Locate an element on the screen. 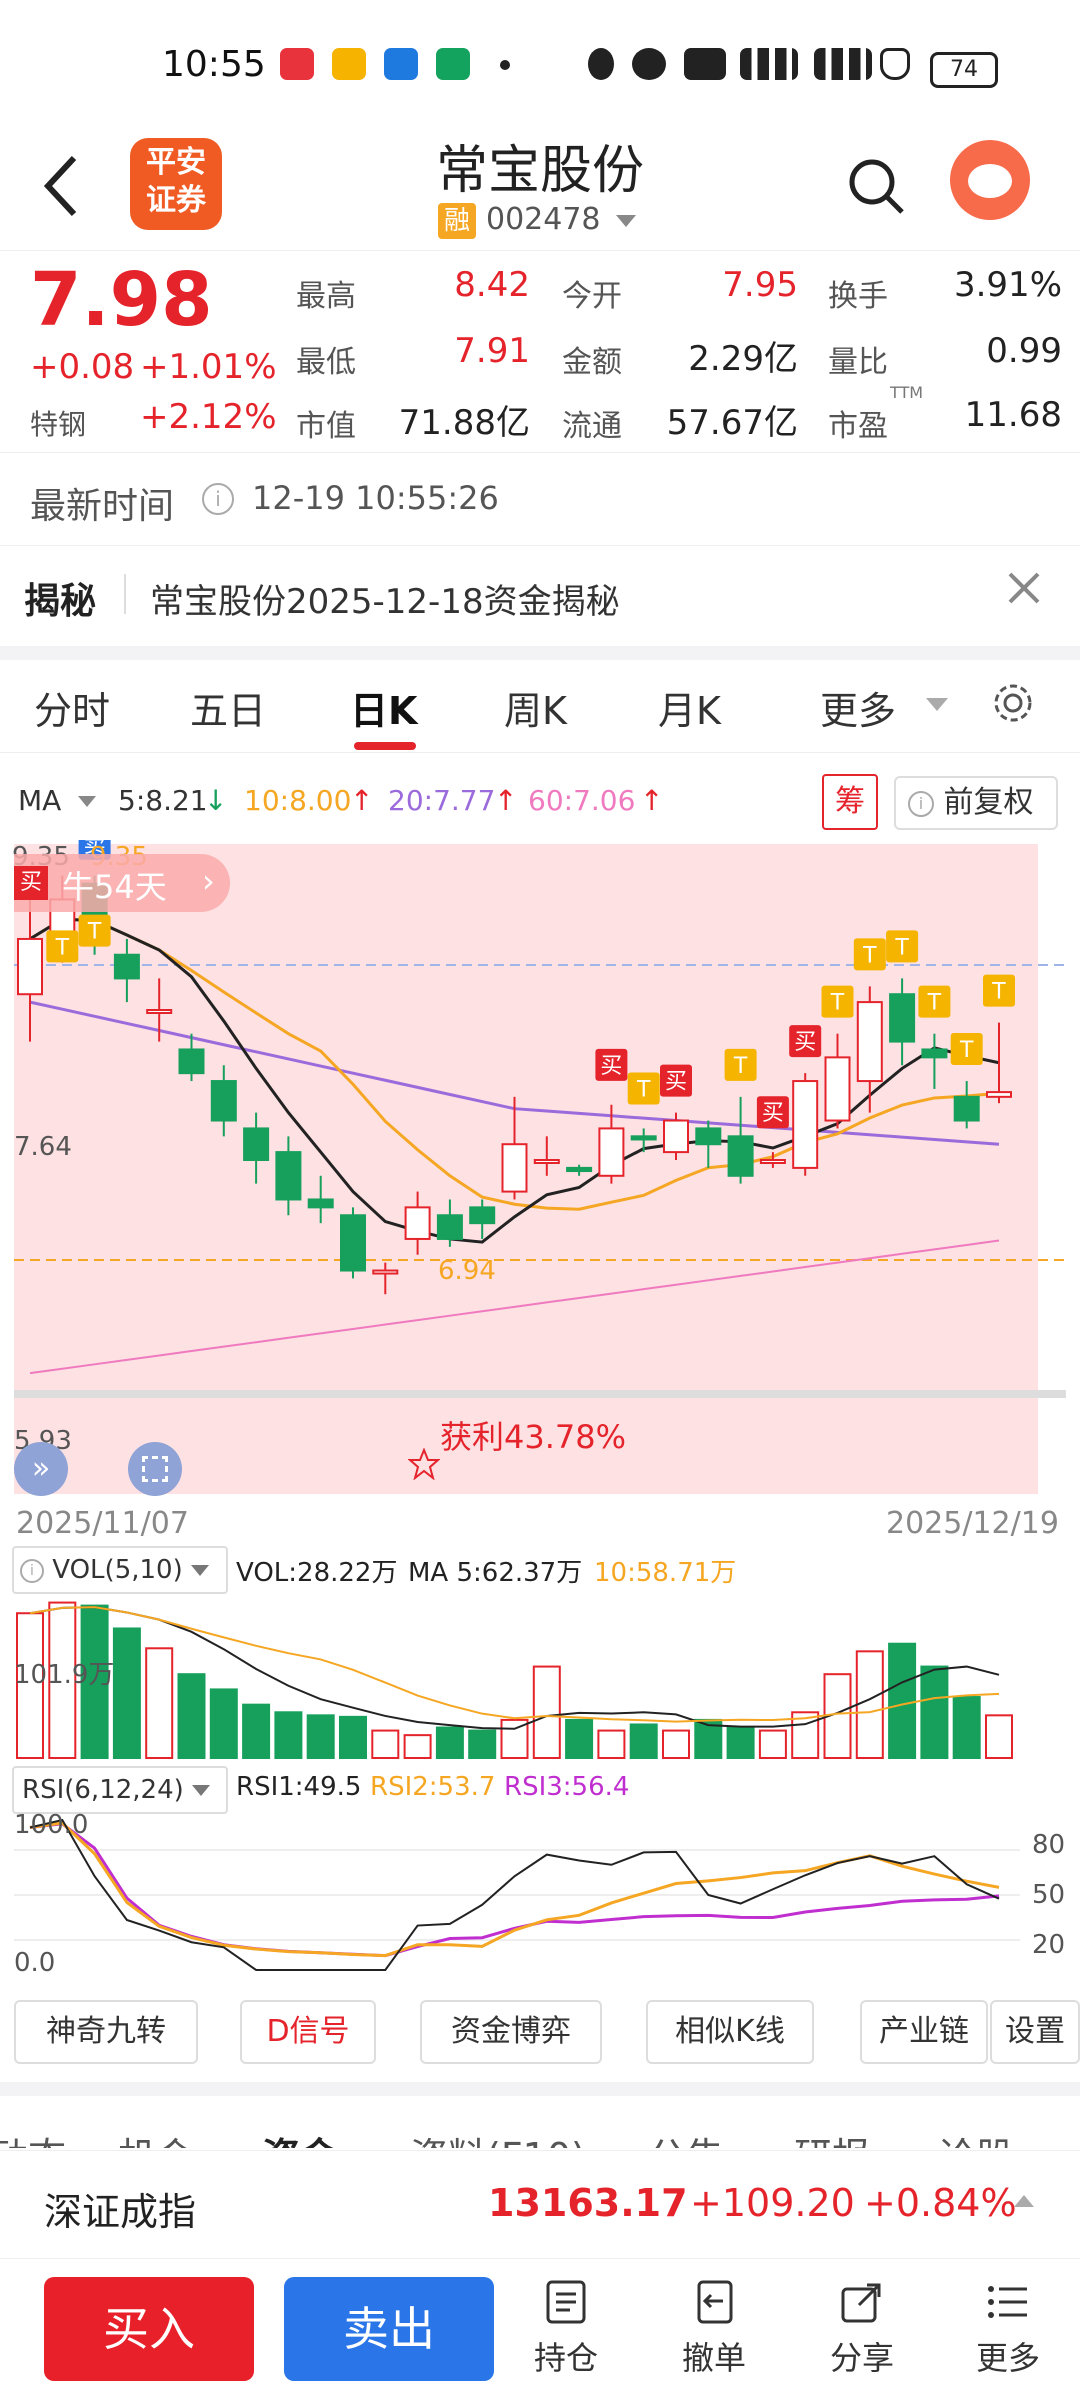 The width and height of the screenshot is (1080, 2401). chevron-up-icon is located at coordinates (1024, 2201).